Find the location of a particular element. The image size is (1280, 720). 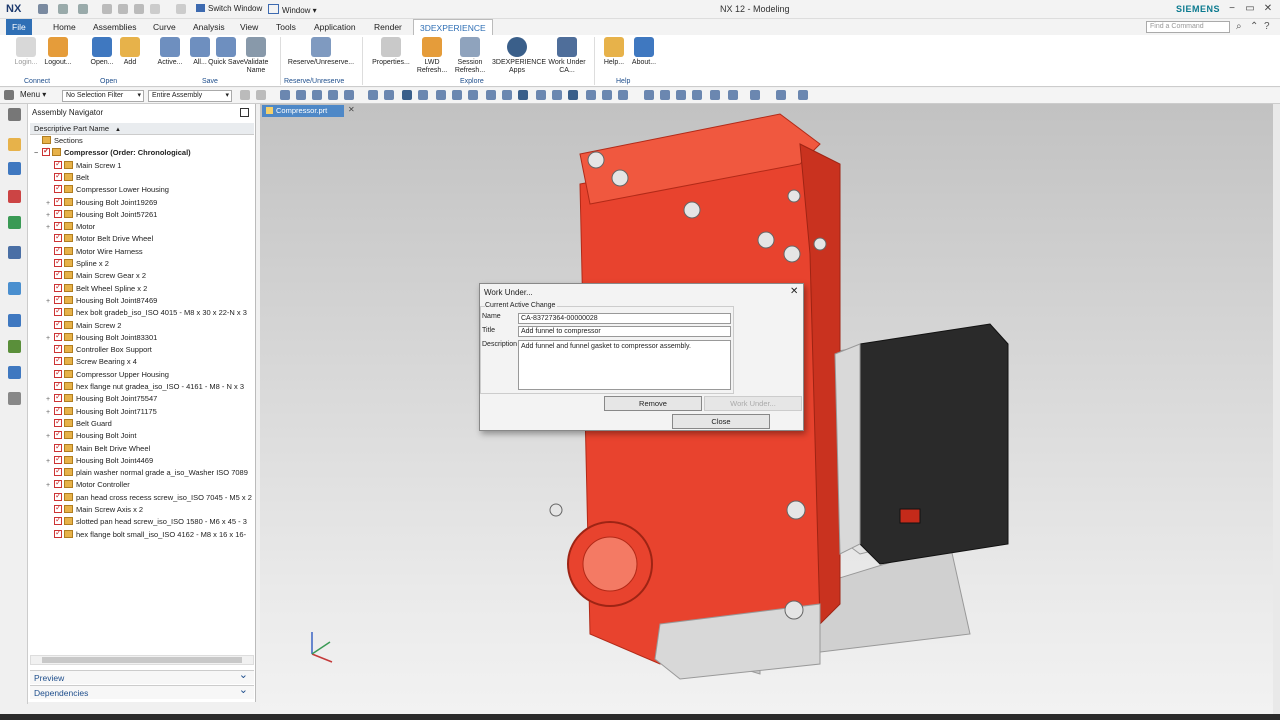

tree-row: Motor Belt Drive Wheel is located at coordinates (142, 239).